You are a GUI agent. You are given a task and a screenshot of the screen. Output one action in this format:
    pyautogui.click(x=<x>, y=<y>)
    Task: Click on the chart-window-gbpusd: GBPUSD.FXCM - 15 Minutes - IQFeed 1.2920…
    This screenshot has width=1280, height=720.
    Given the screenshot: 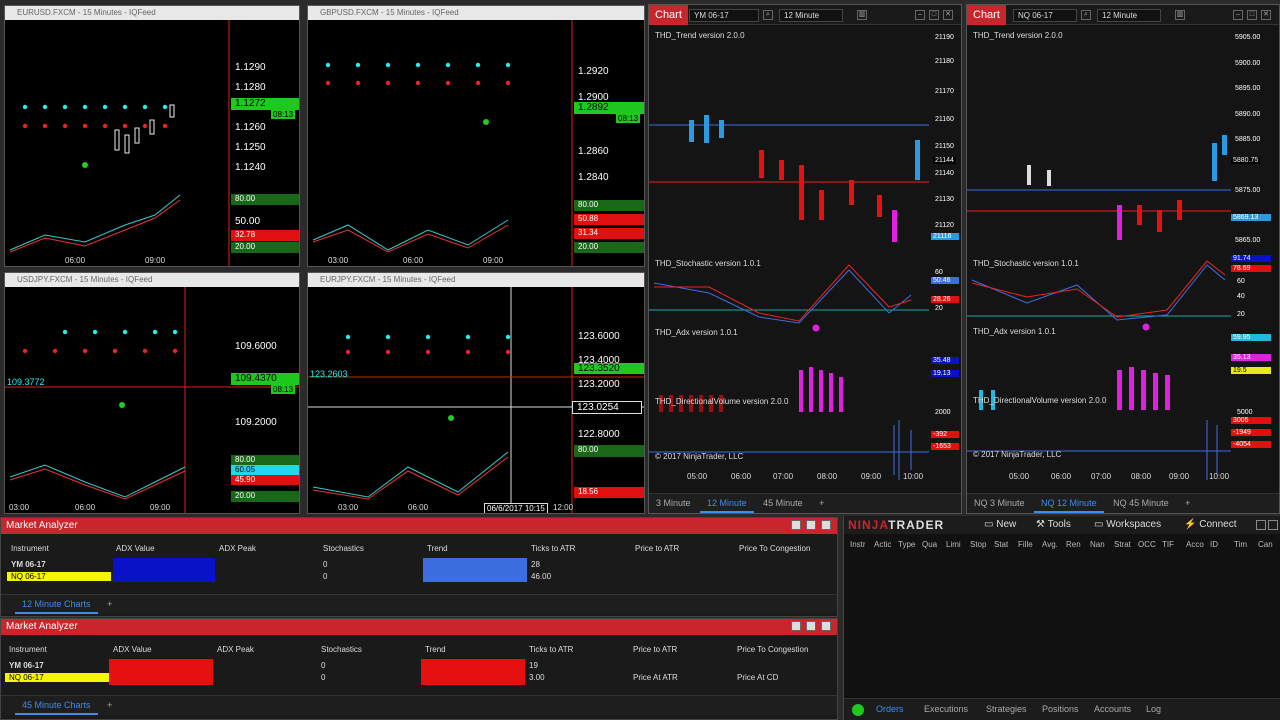 What is the action you would take?
    pyautogui.click(x=476, y=136)
    